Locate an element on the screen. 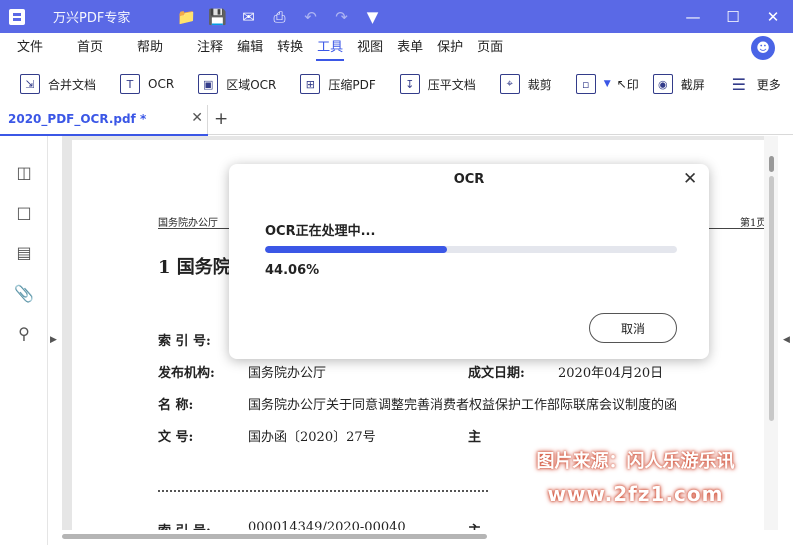  add-tab-icon: + is located at coordinates (221, 119).